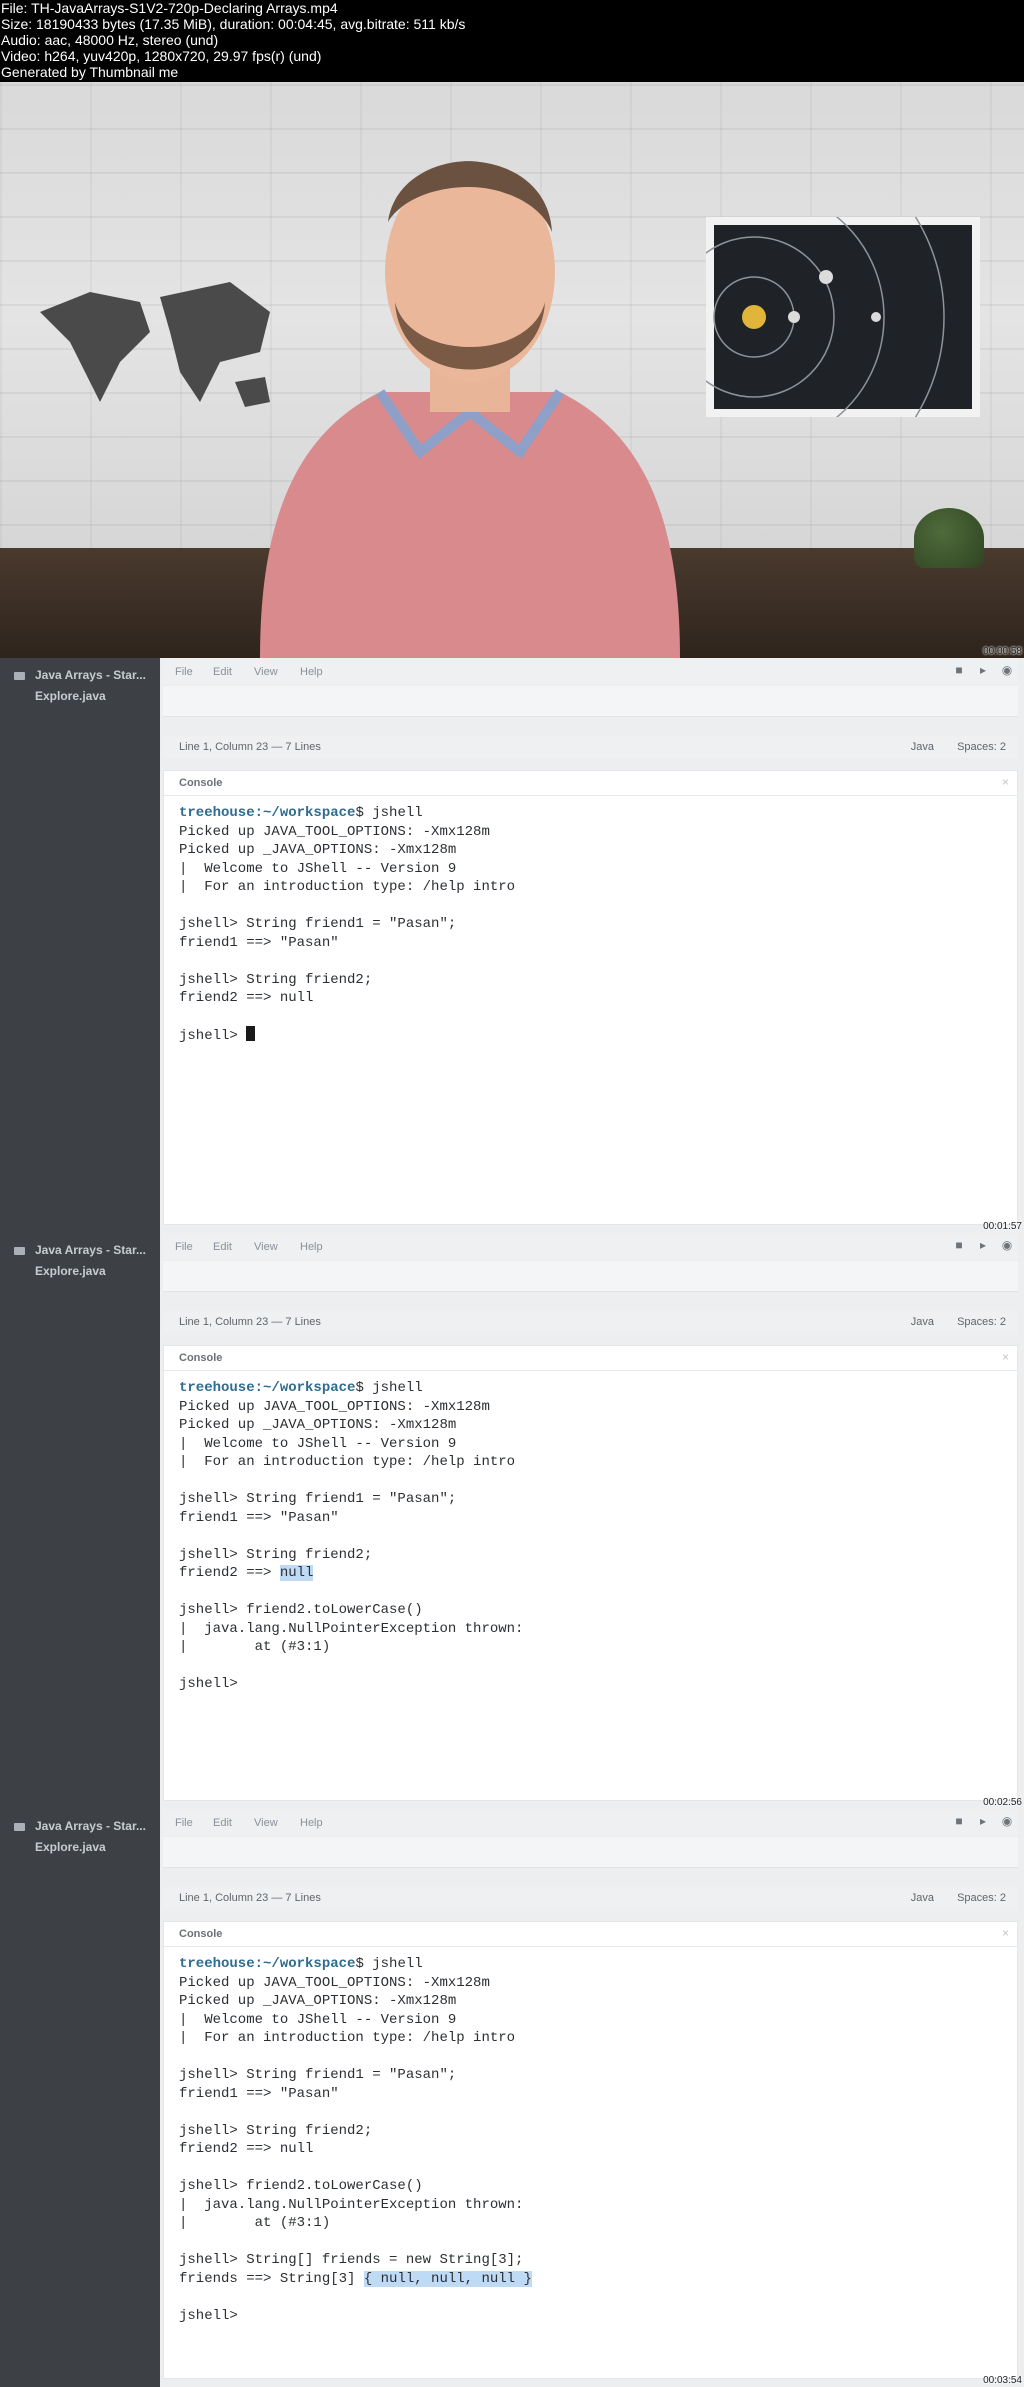 The image size is (1024, 2387). I want to click on console-text: | Welcome to JShell -- Version 9, so click(318, 1443).